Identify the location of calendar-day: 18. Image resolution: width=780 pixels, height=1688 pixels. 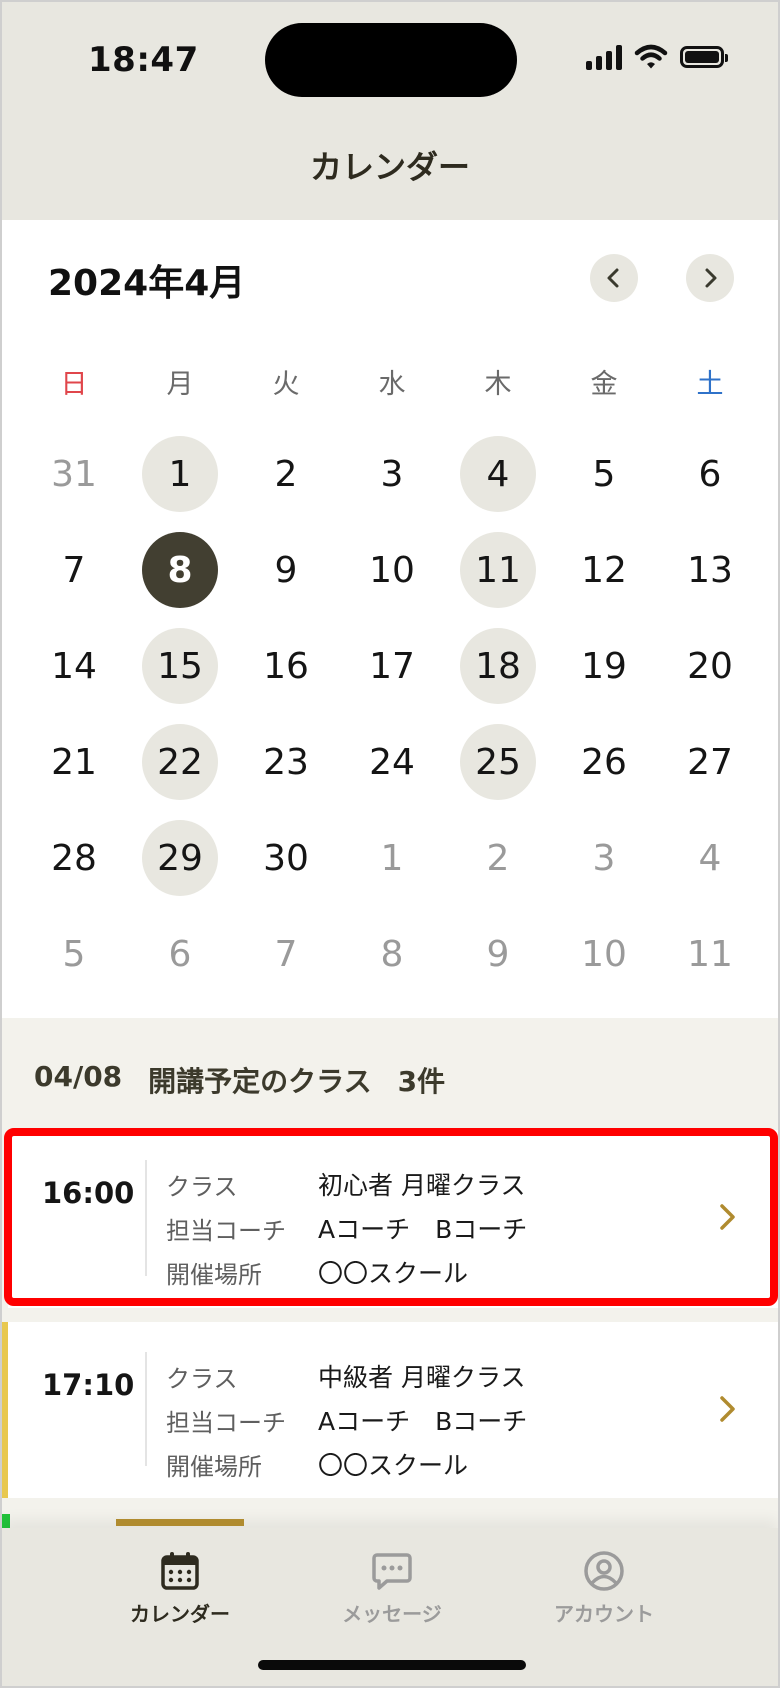
(498, 666).